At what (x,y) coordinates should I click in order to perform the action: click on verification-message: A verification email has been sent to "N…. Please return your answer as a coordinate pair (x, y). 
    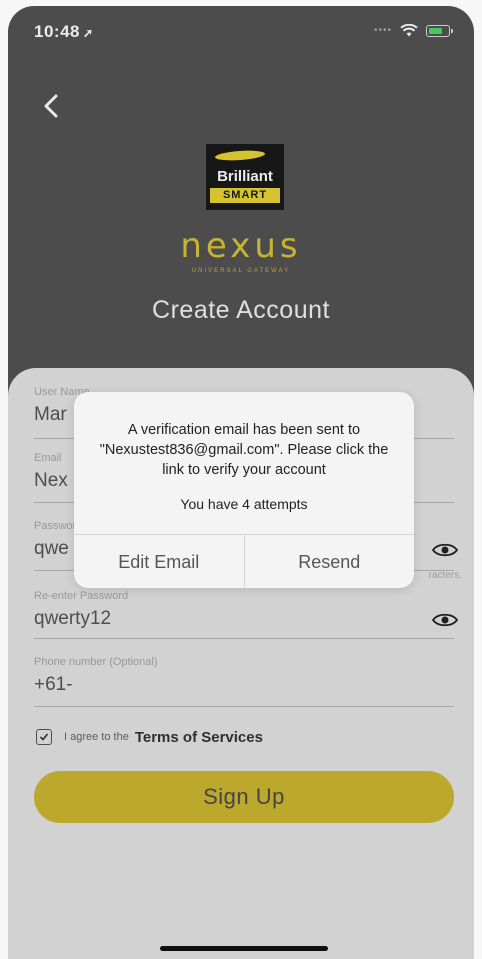
    Looking at the image, I should click on (244, 450).